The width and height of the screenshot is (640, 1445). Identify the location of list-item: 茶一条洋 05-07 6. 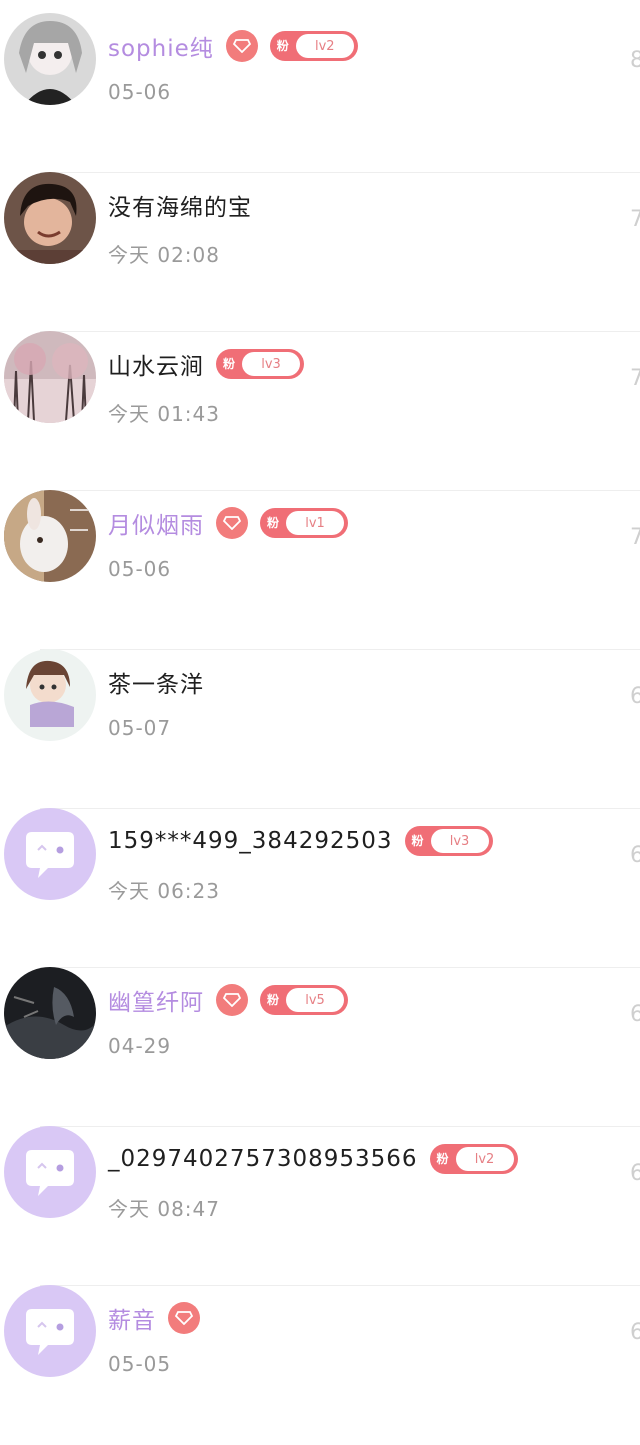
(320, 729).